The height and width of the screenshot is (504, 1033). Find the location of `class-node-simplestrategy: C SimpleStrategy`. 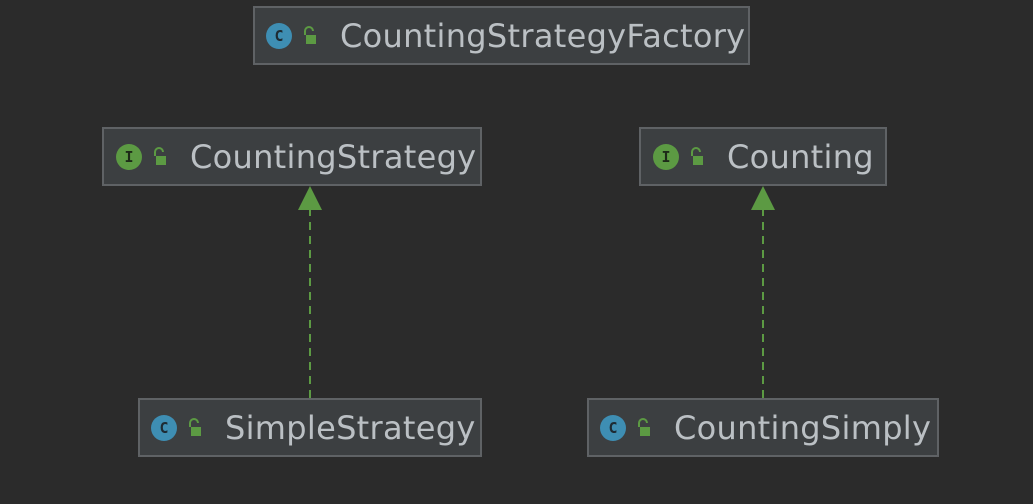

class-node-simplestrategy: C SimpleStrategy is located at coordinates (310, 427).